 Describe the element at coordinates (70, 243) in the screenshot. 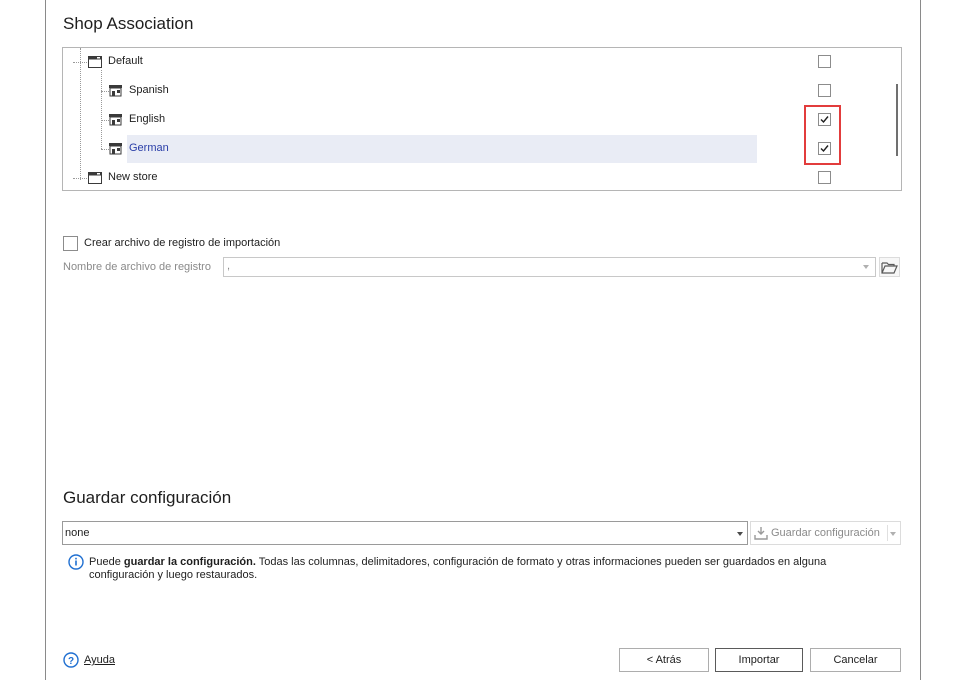

I see `create-log-checkbox` at that location.